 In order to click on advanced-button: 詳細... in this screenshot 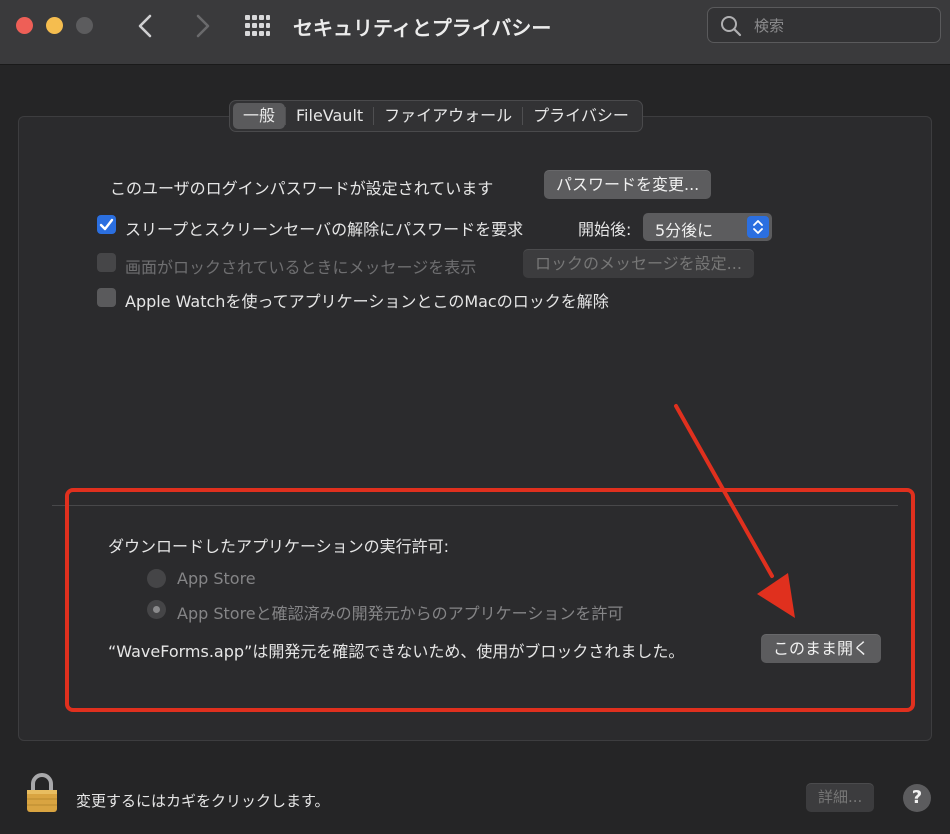, I will do `click(840, 797)`.